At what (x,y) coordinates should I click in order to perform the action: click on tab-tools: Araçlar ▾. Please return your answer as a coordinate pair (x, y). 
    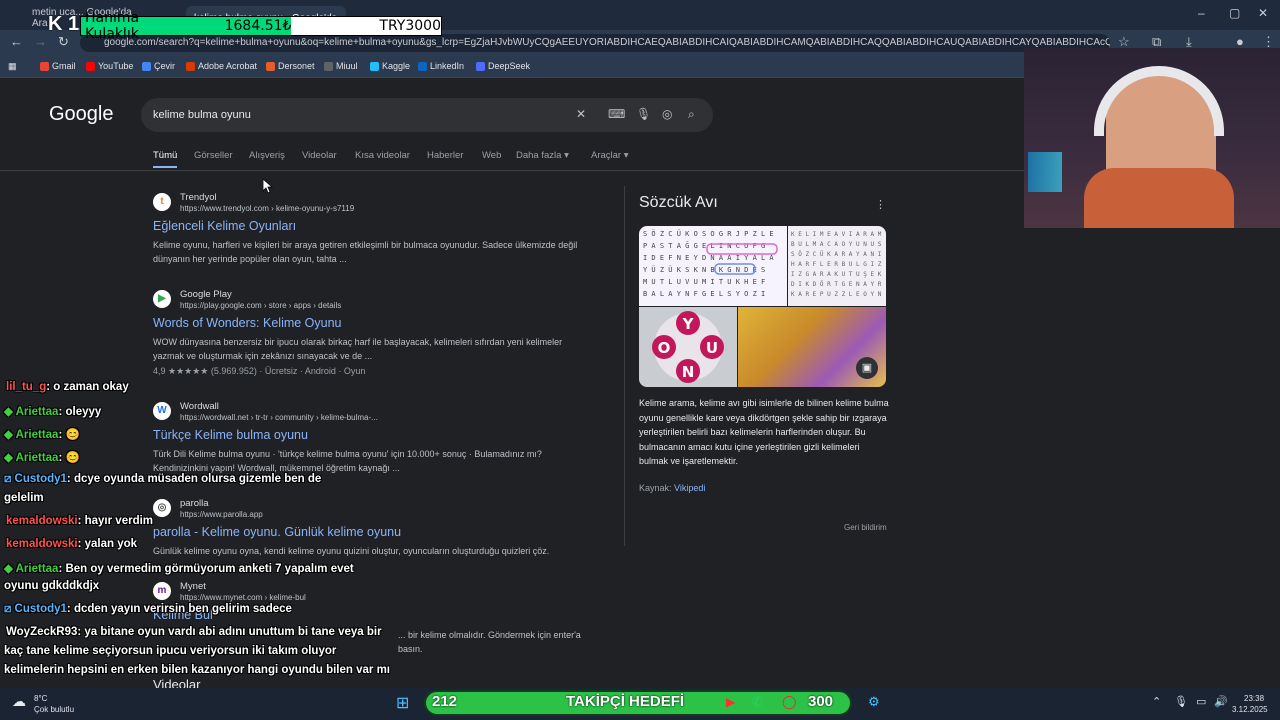
    Looking at the image, I should click on (610, 155).